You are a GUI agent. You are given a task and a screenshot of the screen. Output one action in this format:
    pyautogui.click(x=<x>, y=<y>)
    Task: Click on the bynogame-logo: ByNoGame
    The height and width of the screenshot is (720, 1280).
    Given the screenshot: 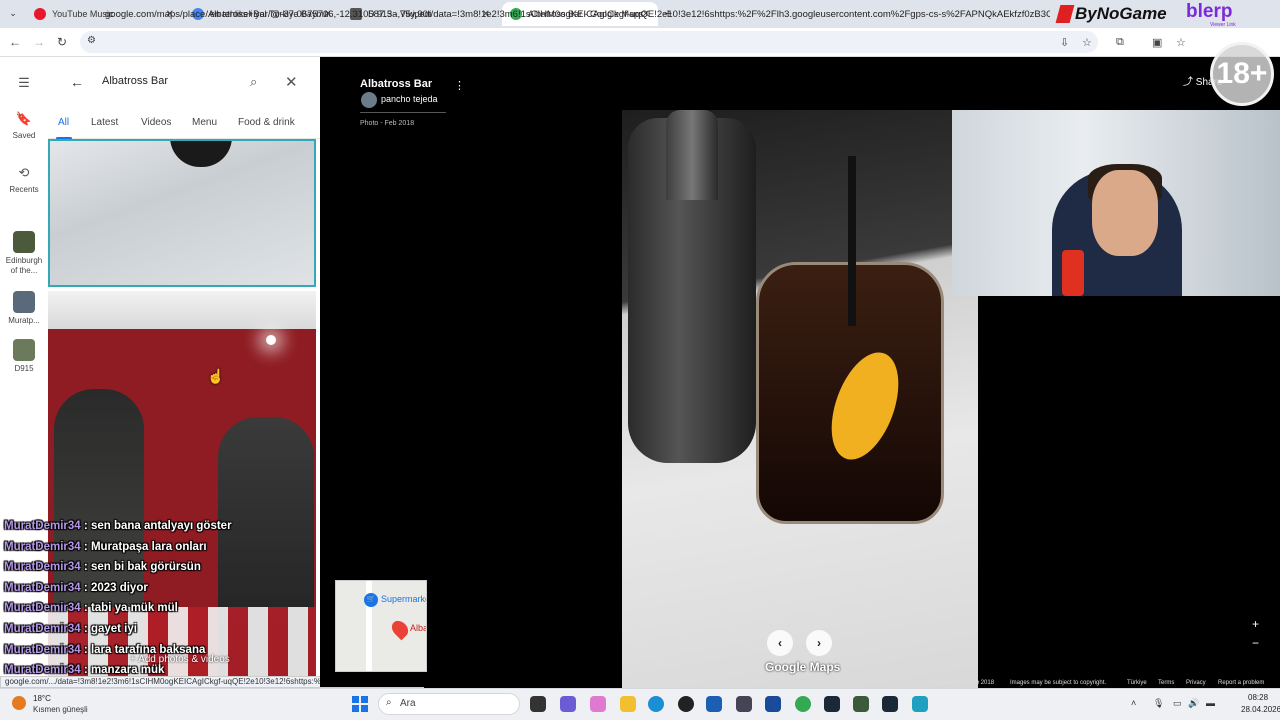 What is the action you would take?
    pyautogui.click(x=1111, y=14)
    